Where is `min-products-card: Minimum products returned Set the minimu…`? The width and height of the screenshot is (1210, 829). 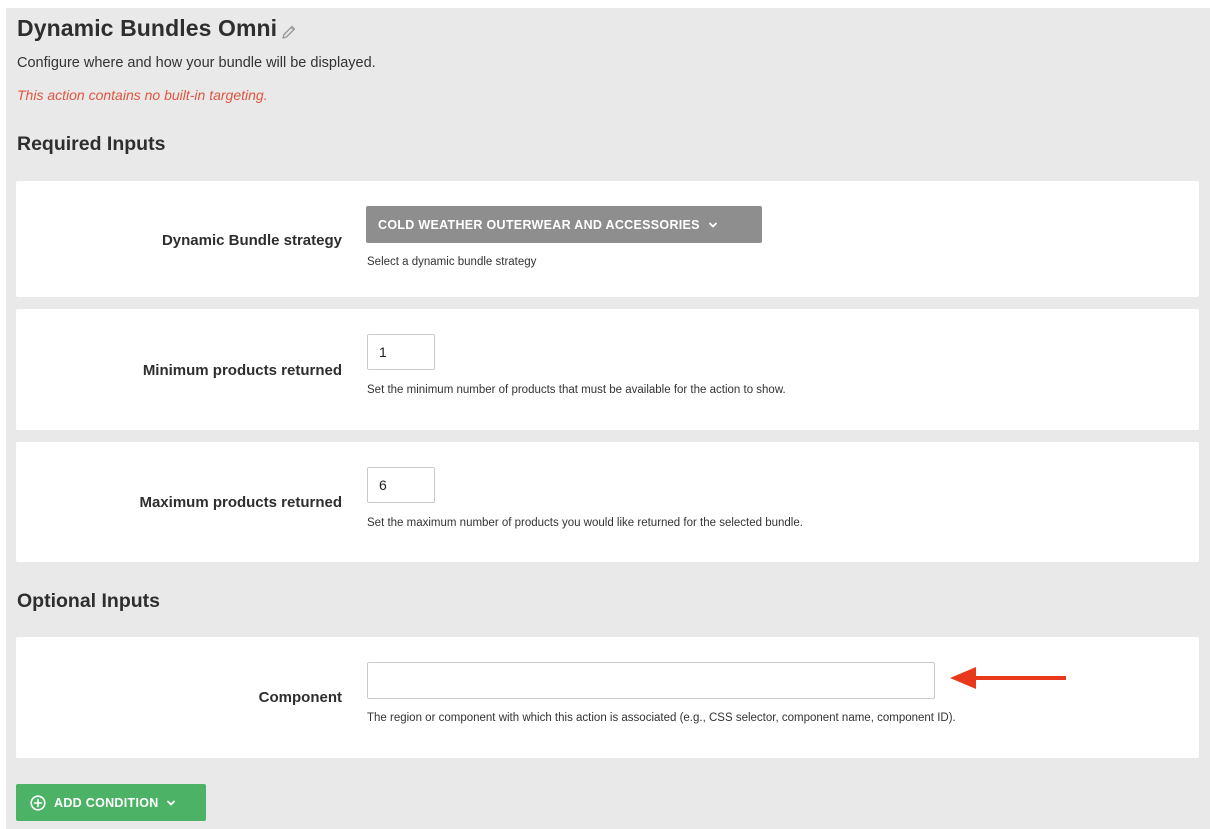 min-products-card: Minimum products returned Set the minimu… is located at coordinates (607, 369).